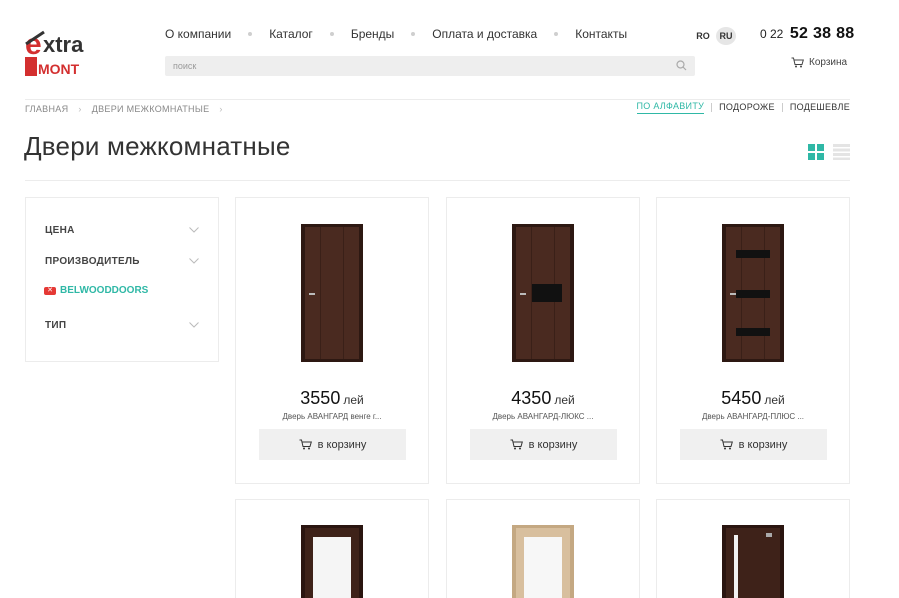  What do you see at coordinates (291, 34) in the screenshot?
I see `nav-item-catalog: Каталог` at bounding box center [291, 34].